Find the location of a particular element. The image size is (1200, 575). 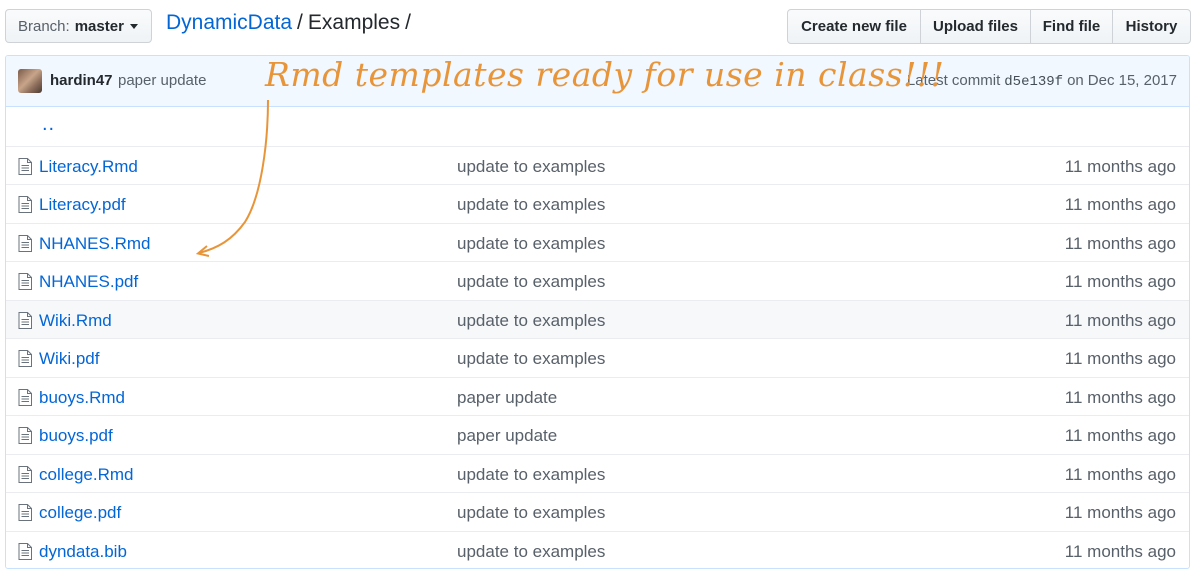

breadcrumb: DynamicData / Examples / is located at coordinates (291, 23).